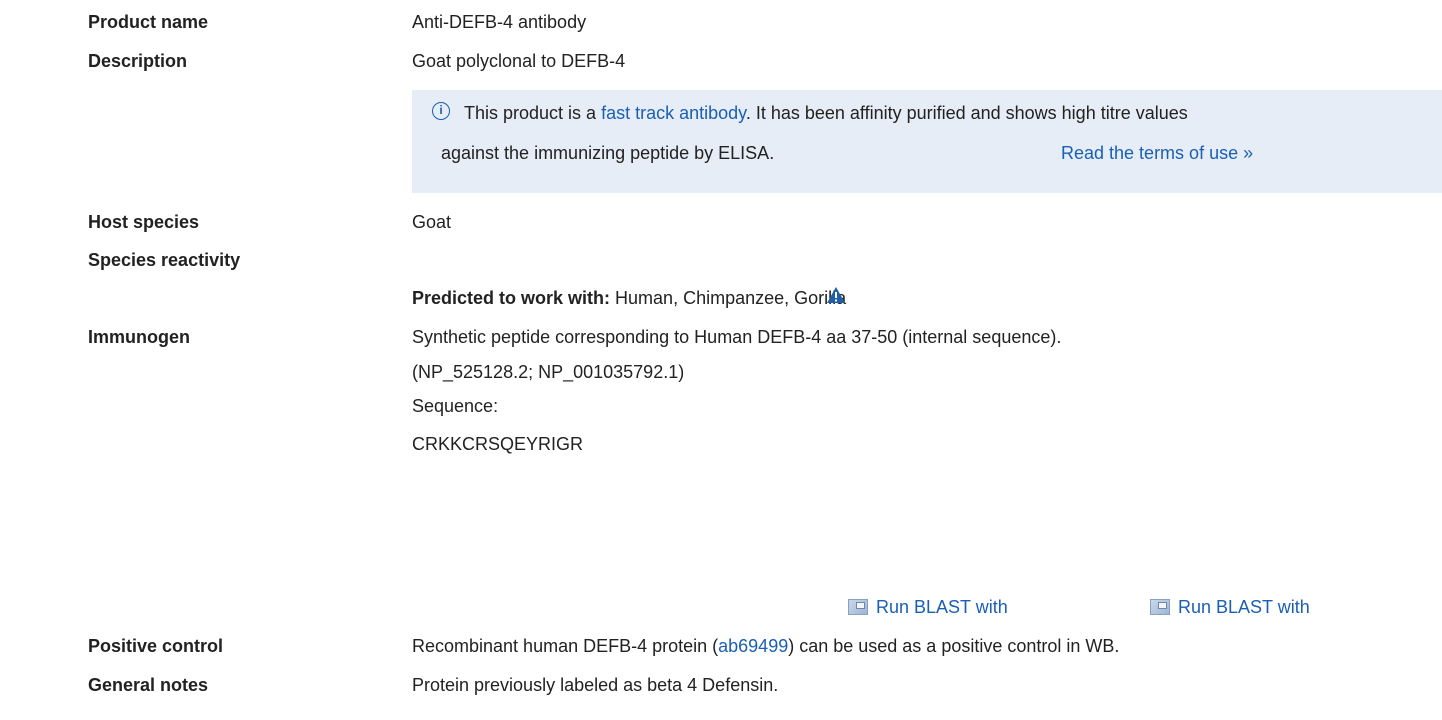  What do you see at coordinates (565, 646) in the screenshot?
I see `positive-control-pre: Recombinant human DEFB-4 protein (` at bounding box center [565, 646].